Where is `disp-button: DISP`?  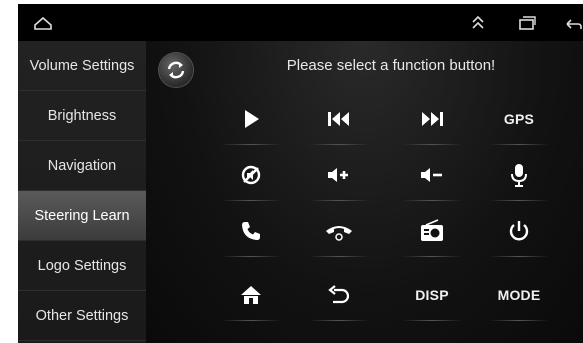
disp-button: DISP is located at coordinates (432, 297).